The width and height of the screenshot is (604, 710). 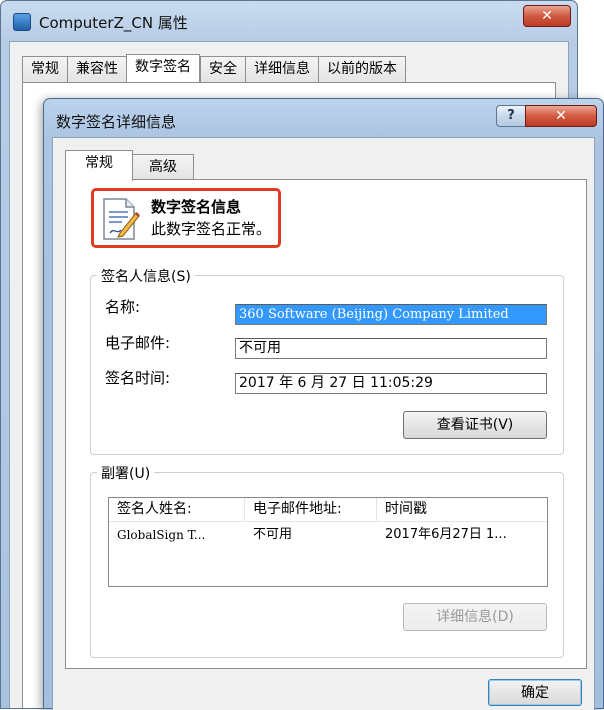 I want to click on column-signer-name: 签名人姓名:, so click(x=177, y=510).